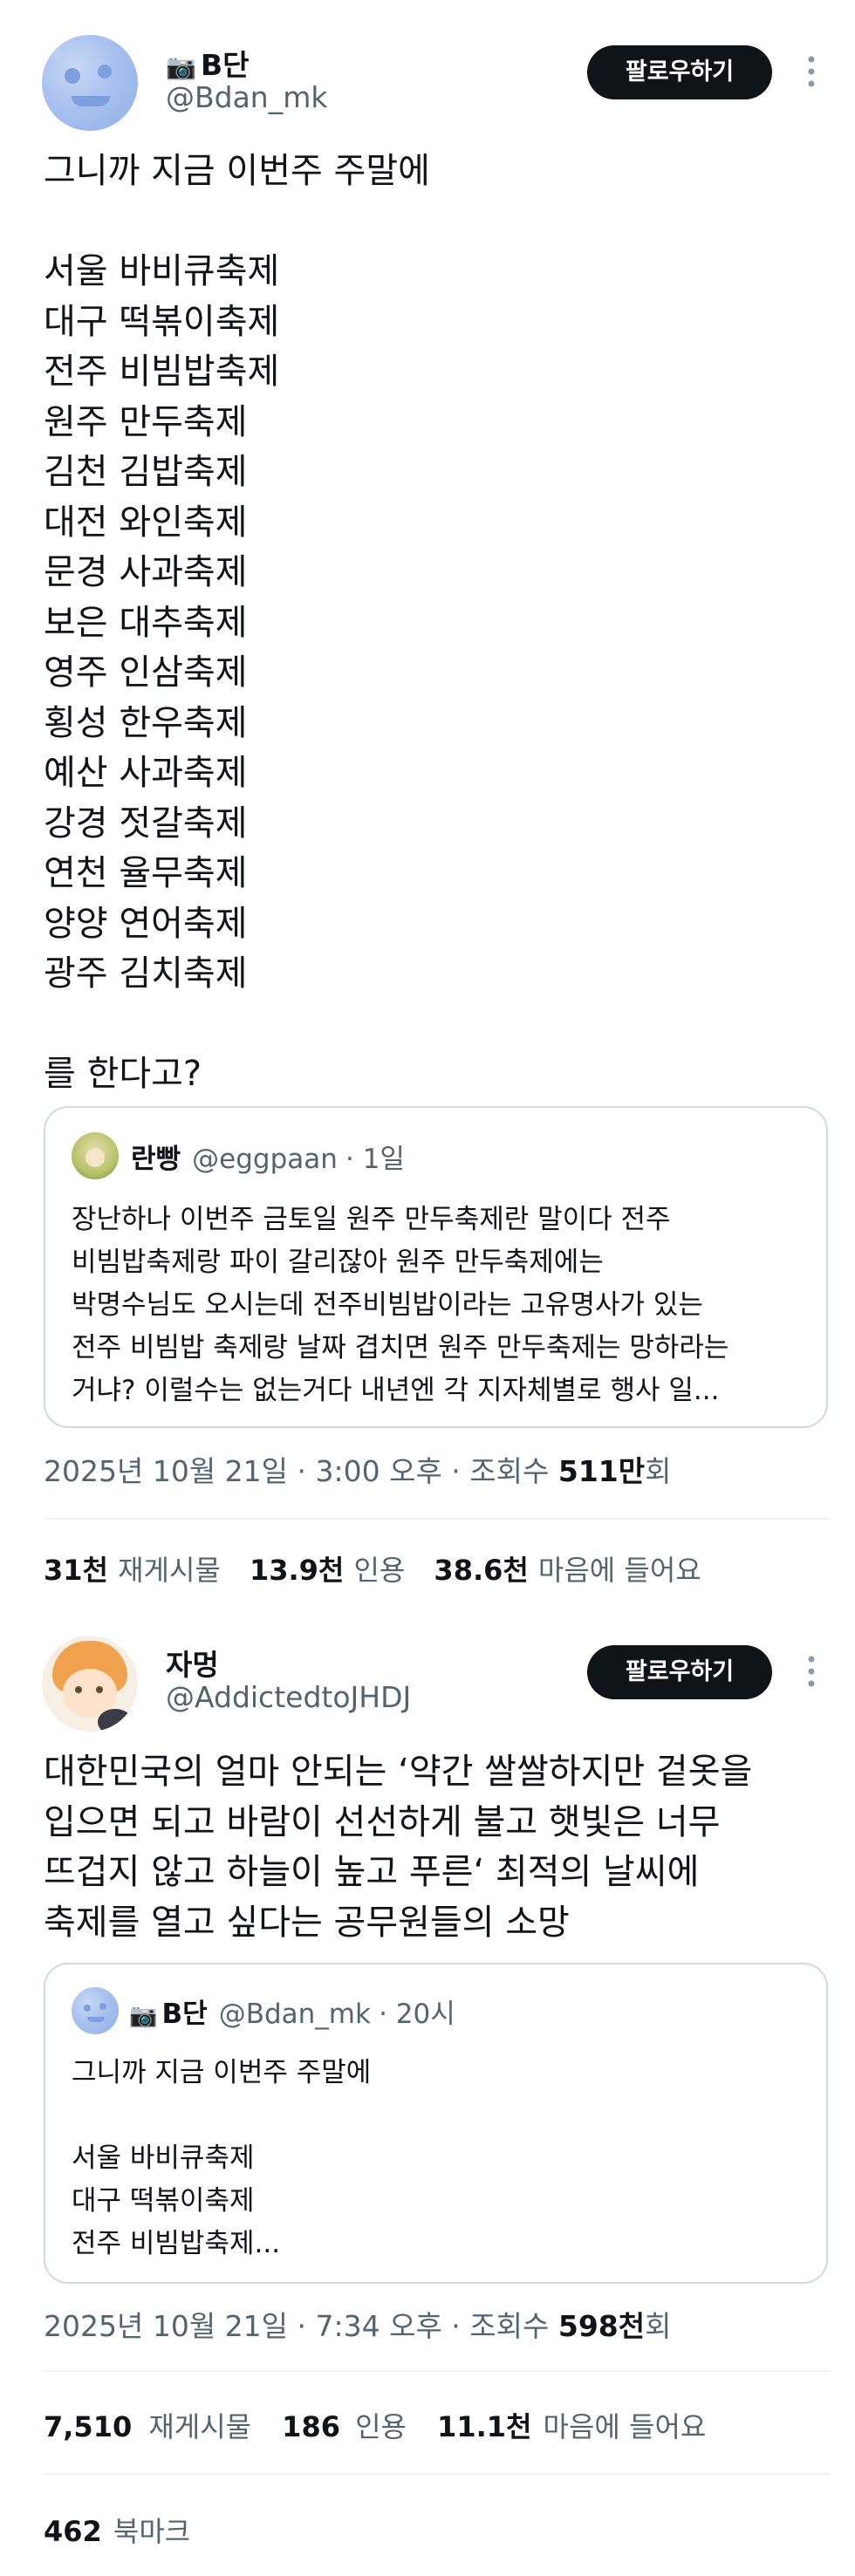  What do you see at coordinates (90, 1684) in the screenshot?
I see `reply-author-avatar` at bounding box center [90, 1684].